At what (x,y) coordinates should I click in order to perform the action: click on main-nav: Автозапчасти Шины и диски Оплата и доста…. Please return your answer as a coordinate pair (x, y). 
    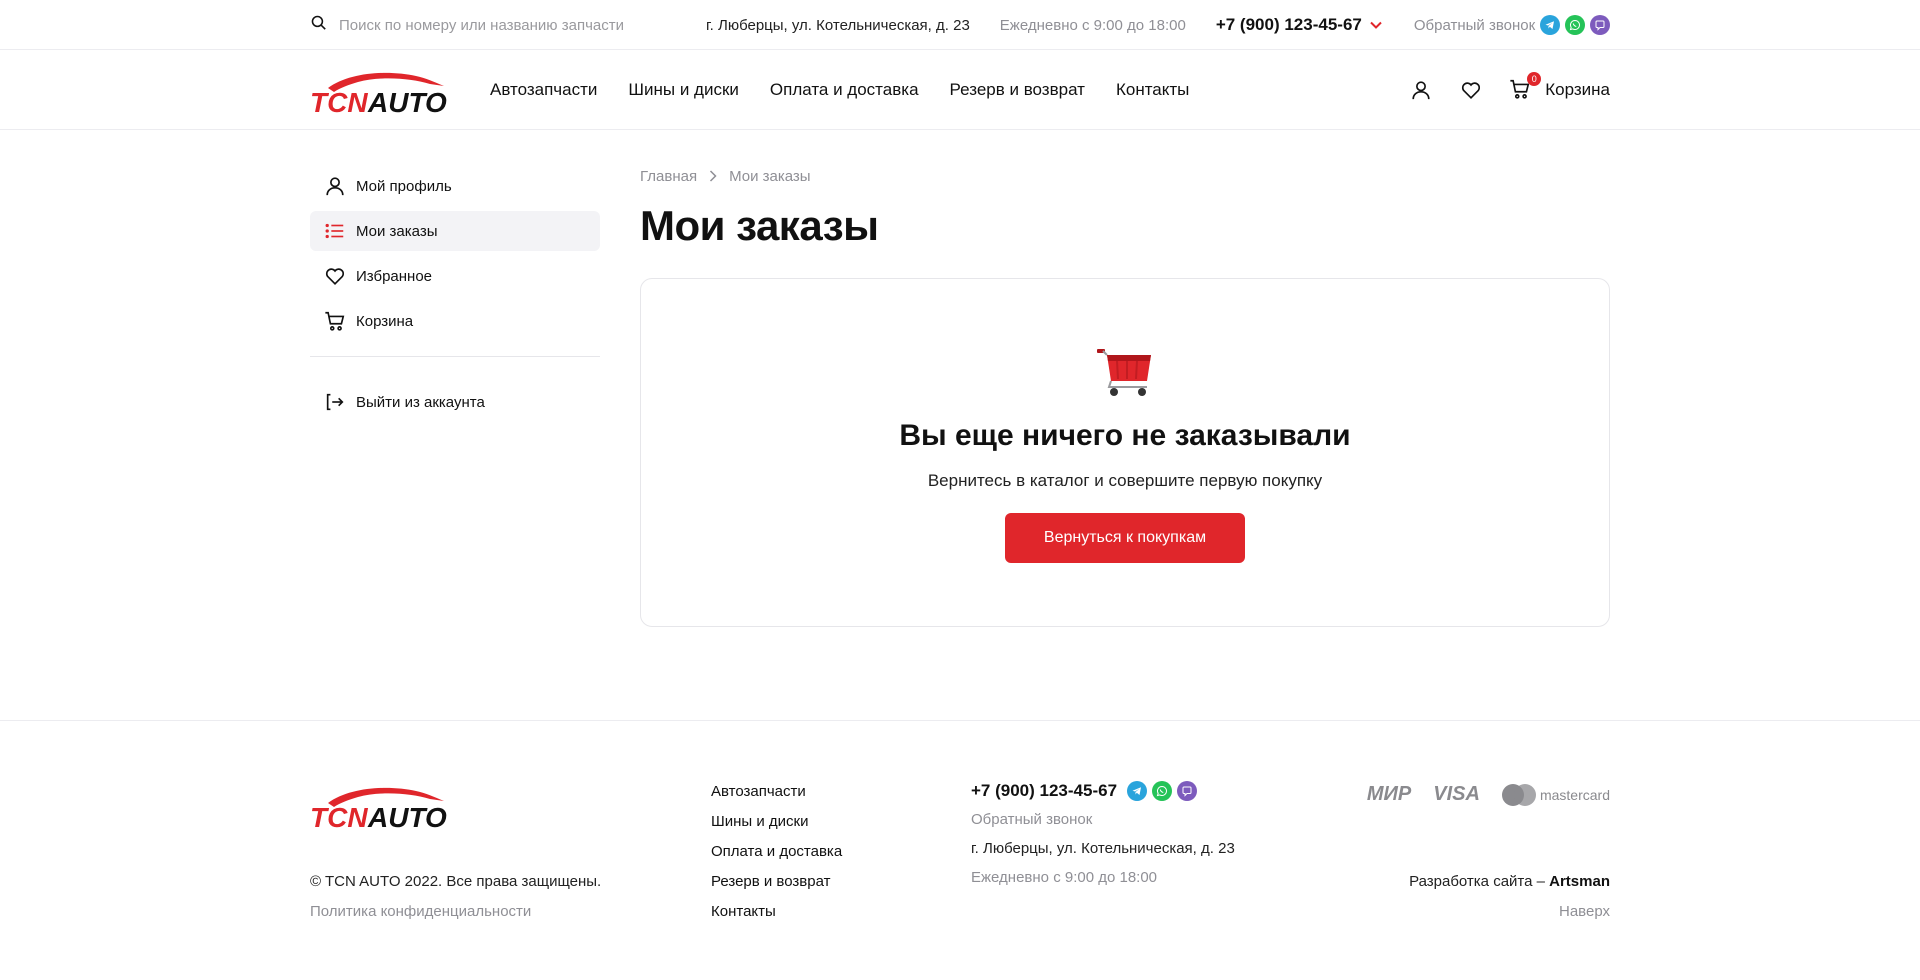
    Looking at the image, I should click on (839, 90).